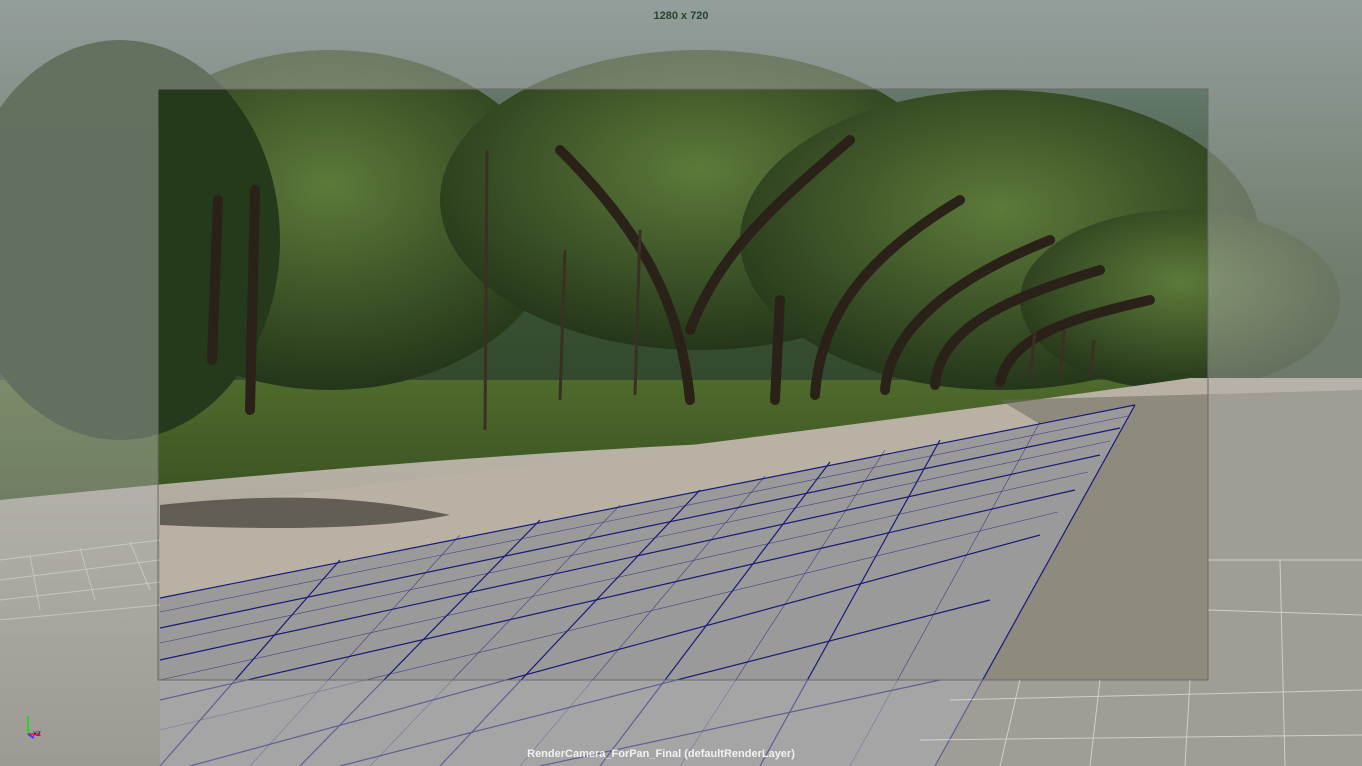 The width and height of the screenshot is (1362, 766). What do you see at coordinates (34, 727) in the screenshot?
I see `axis-gizmo-icon: xz` at bounding box center [34, 727].